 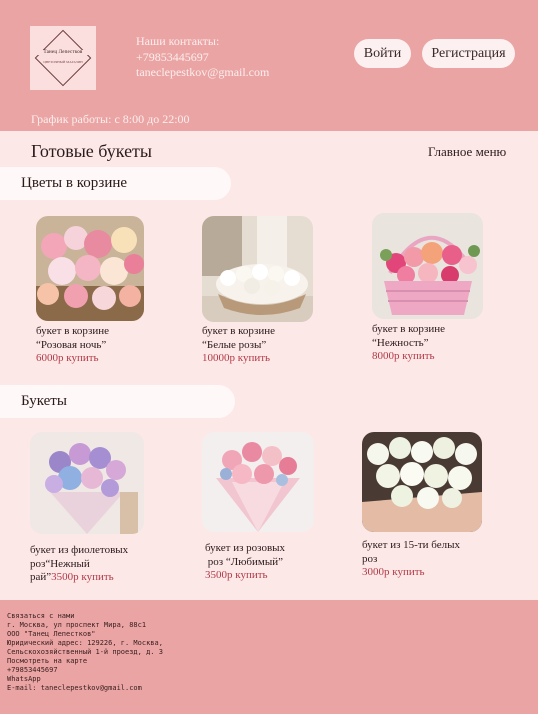 I want to click on logo-subtitle: ЦВЕТОЧНЫЙ МАГАЗИН, so click(x=63, y=62).